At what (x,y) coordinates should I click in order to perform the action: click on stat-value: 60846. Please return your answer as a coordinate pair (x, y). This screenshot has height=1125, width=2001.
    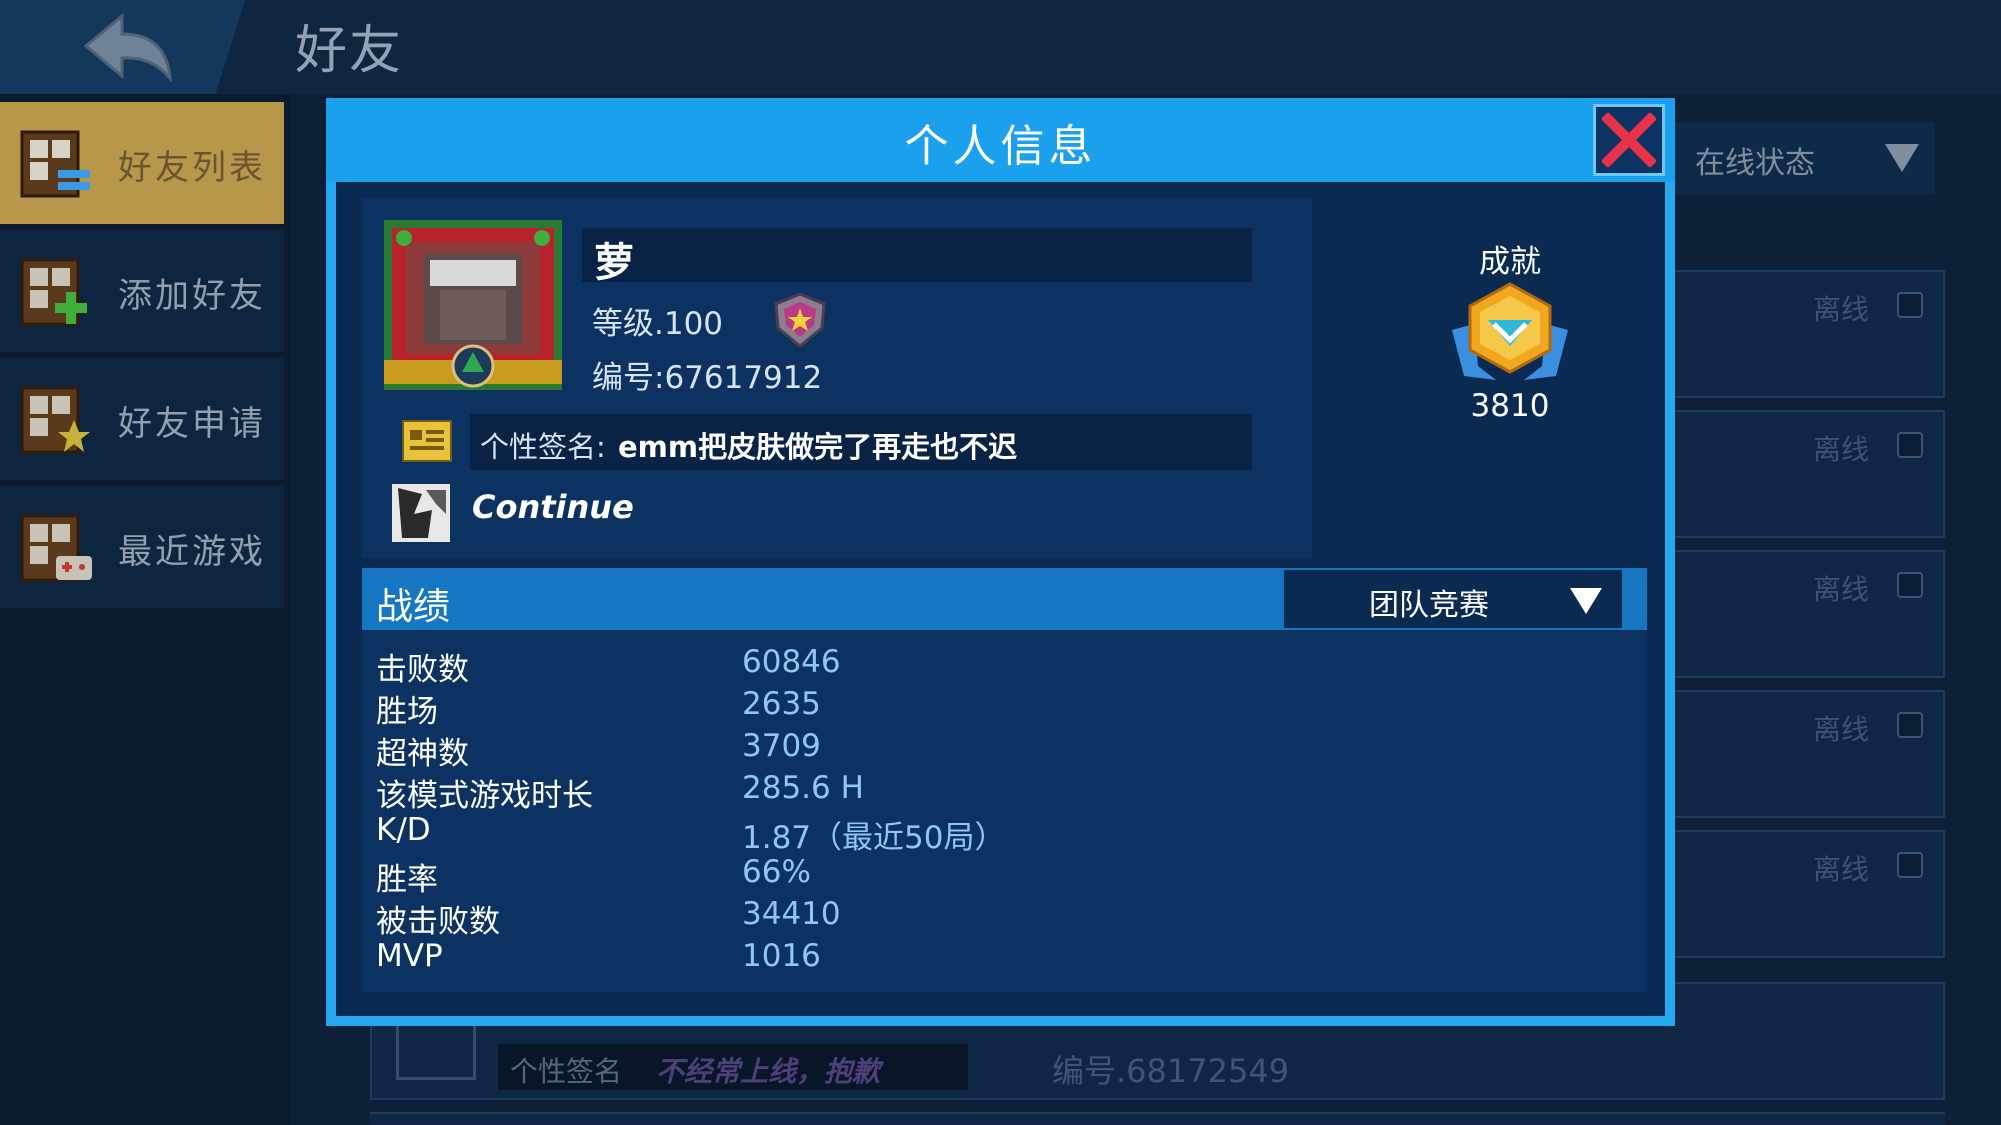
    Looking at the image, I should click on (791, 662).